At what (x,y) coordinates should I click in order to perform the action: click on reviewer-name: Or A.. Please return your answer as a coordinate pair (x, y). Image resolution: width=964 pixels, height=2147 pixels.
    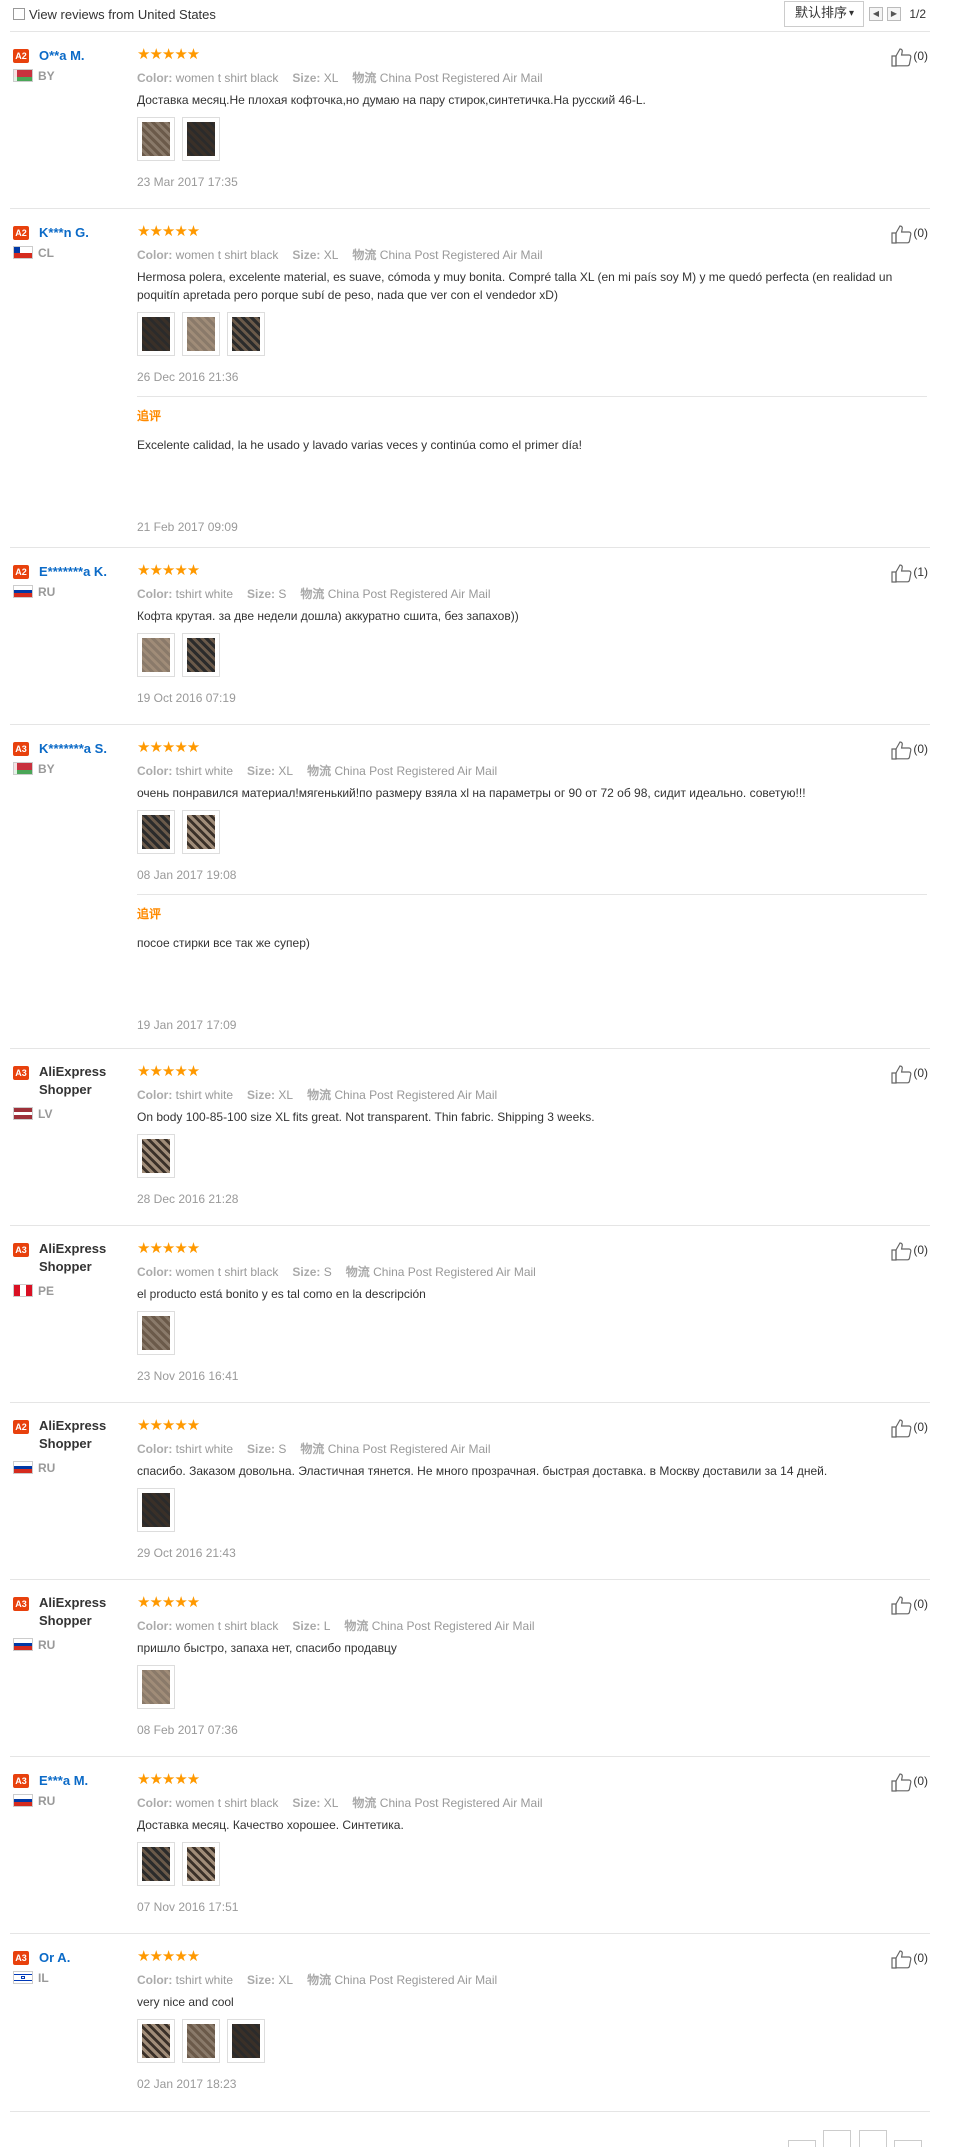
    Looking at the image, I should click on (54, 1957).